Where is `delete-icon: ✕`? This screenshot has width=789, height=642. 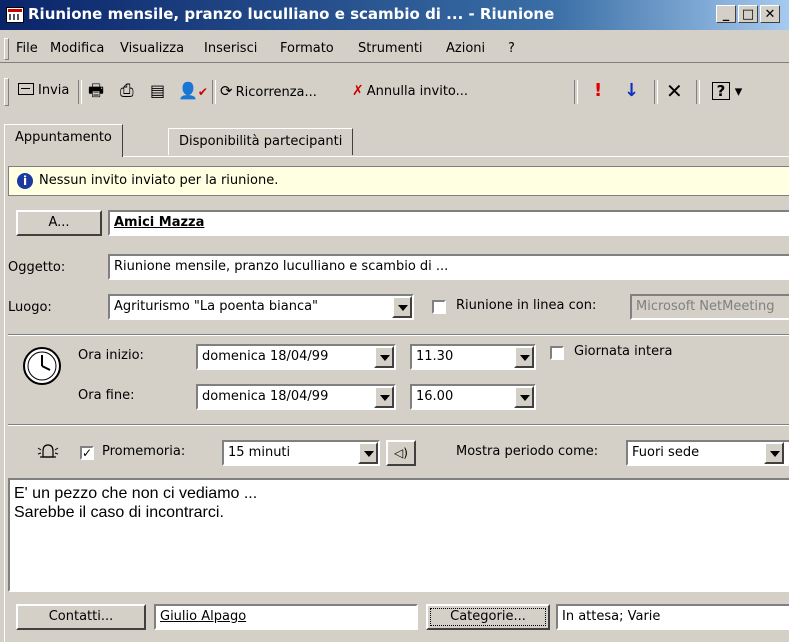
delete-icon: ✕ is located at coordinates (674, 91).